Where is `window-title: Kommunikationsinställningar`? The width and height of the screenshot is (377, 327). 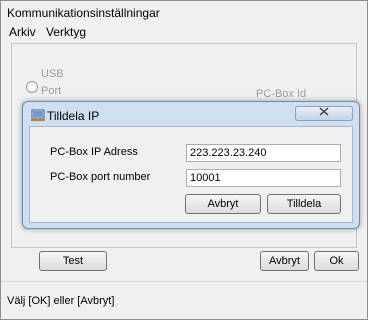 window-title: Kommunikationsinställningar is located at coordinates (83, 13).